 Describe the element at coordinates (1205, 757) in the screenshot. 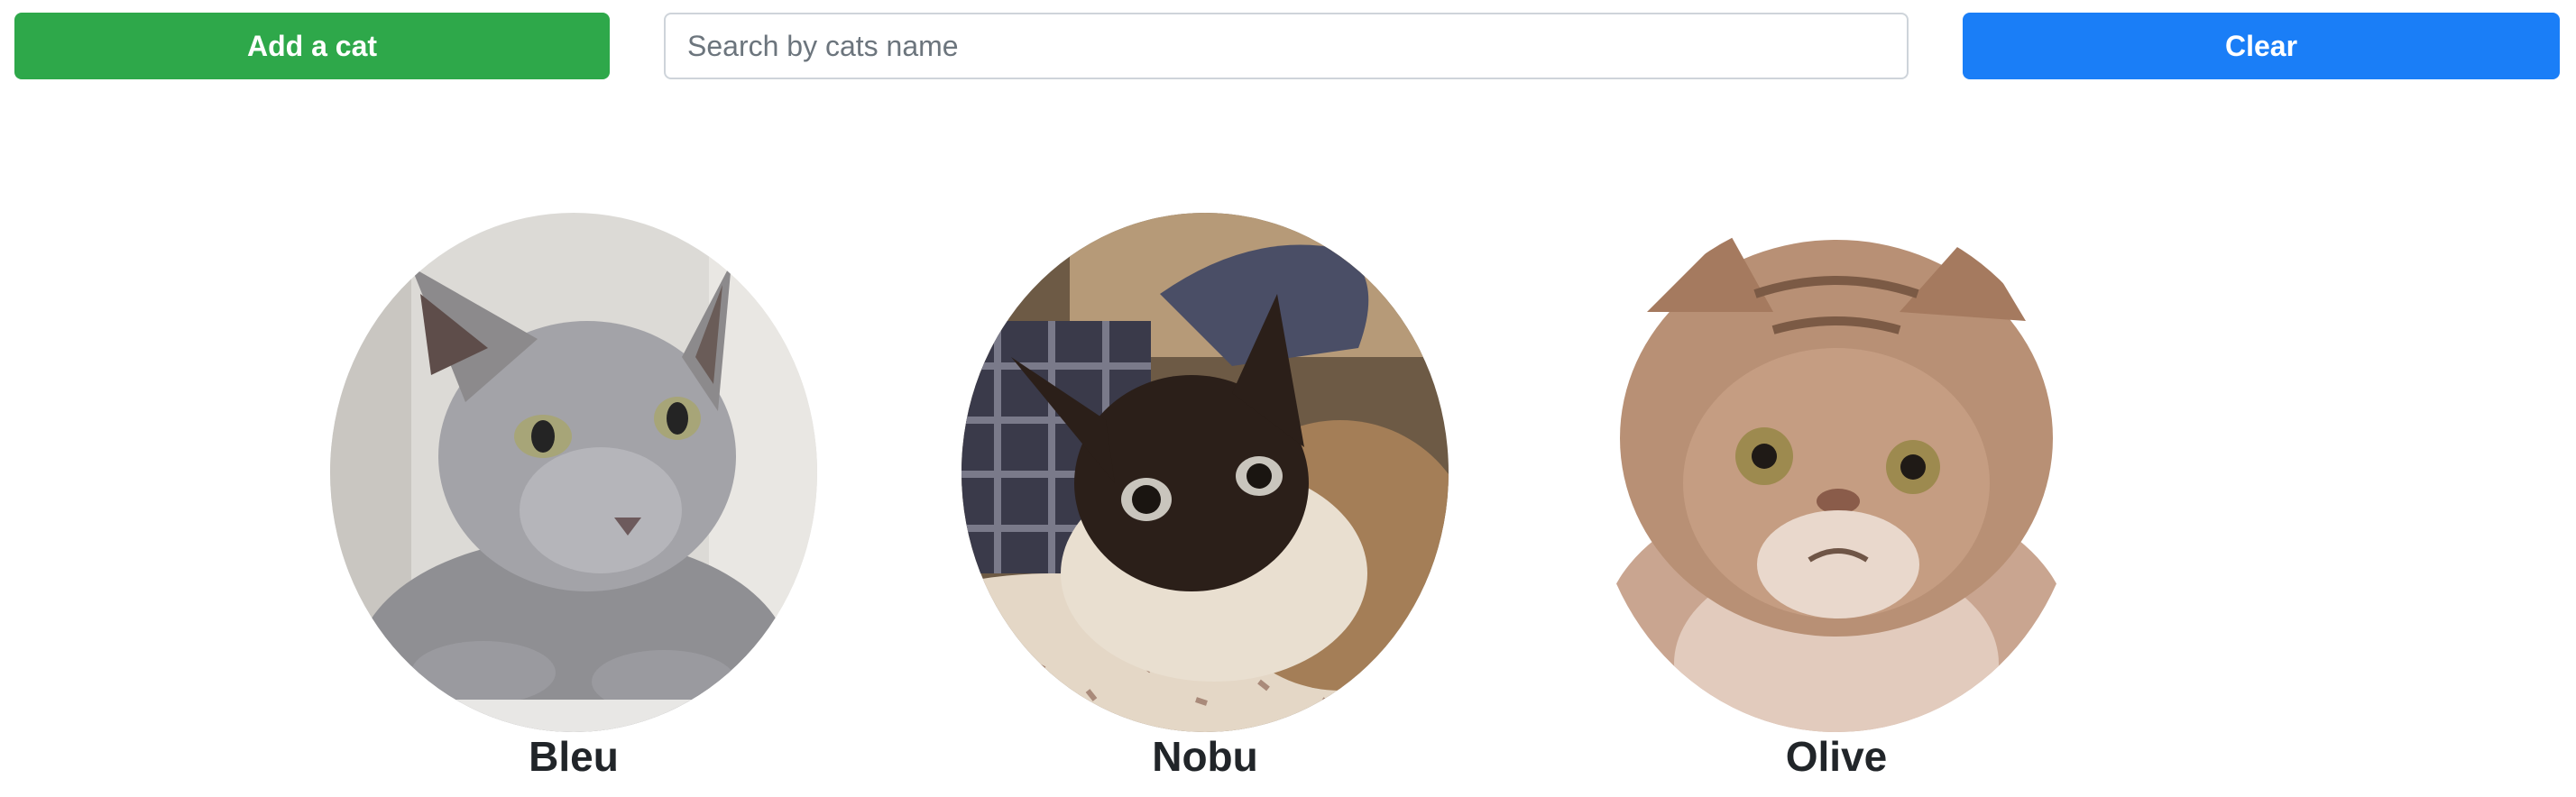

I see `cat-name: Nobu` at that location.